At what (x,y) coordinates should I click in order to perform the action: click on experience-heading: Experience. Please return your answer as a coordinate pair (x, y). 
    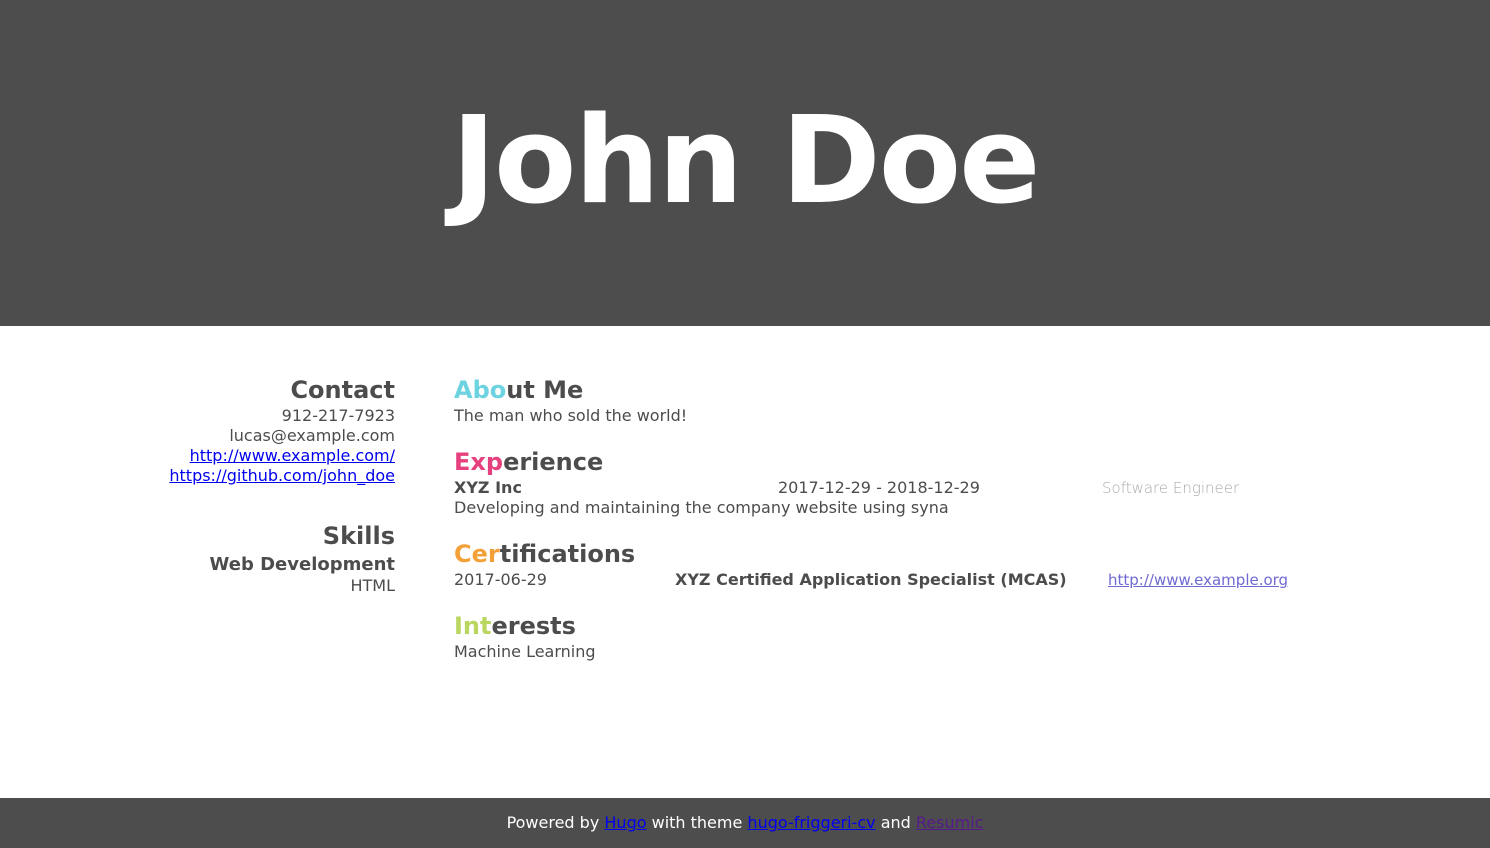
    Looking at the image, I should click on (869, 462).